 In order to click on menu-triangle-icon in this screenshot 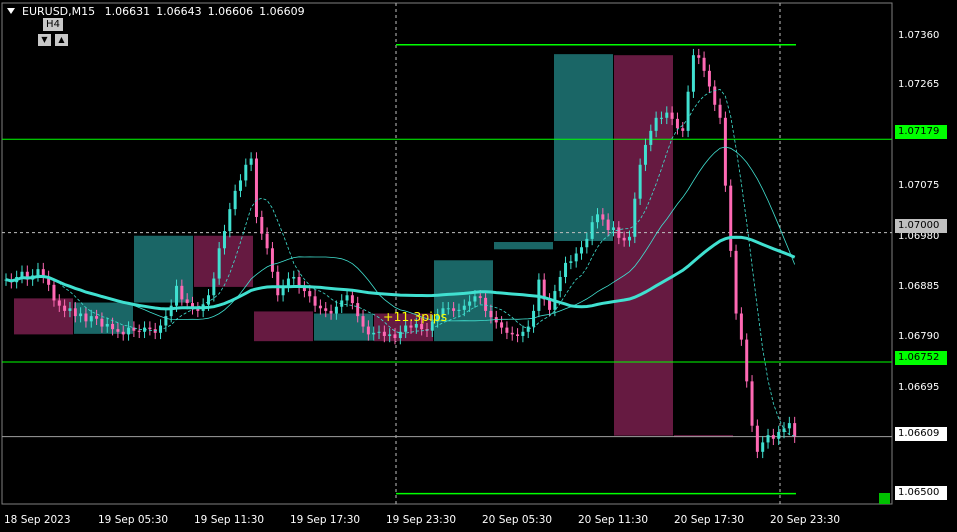, I will do `click(11, 11)`.